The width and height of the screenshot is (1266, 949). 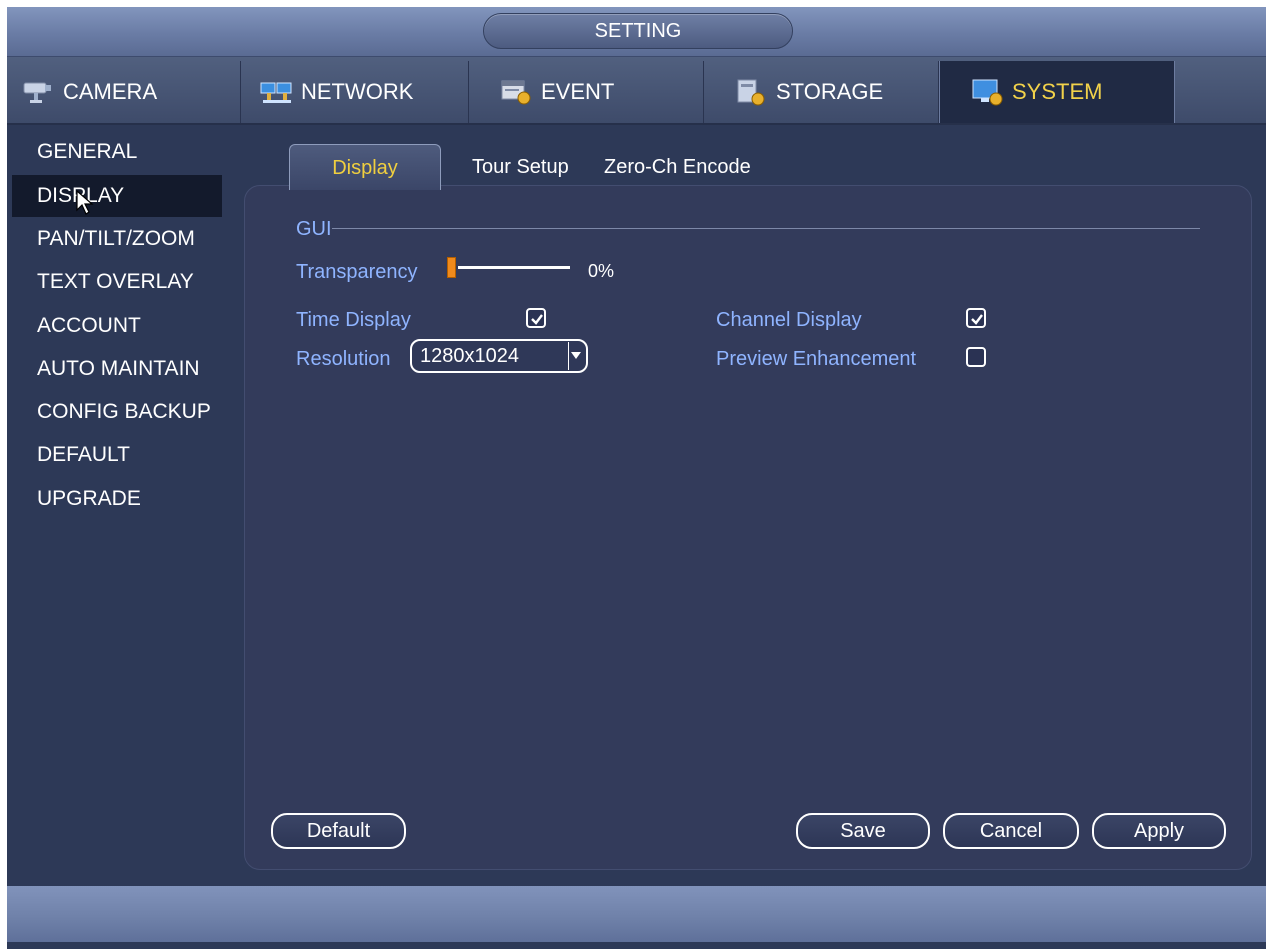 I want to click on sidebar-item-general: GENERAL, so click(x=117, y=152).